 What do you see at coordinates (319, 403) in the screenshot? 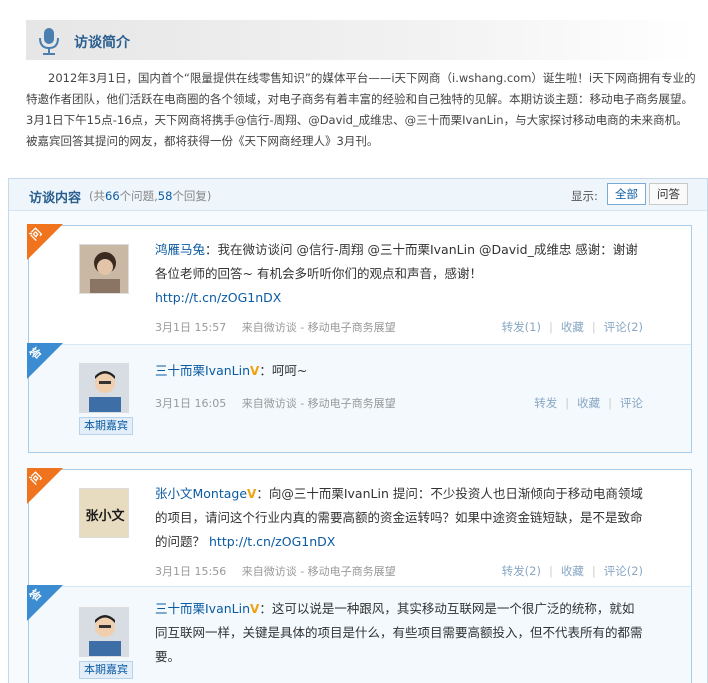
I see `answer-source-link: 来自微访谈 - 移动电子商务展望` at bounding box center [319, 403].